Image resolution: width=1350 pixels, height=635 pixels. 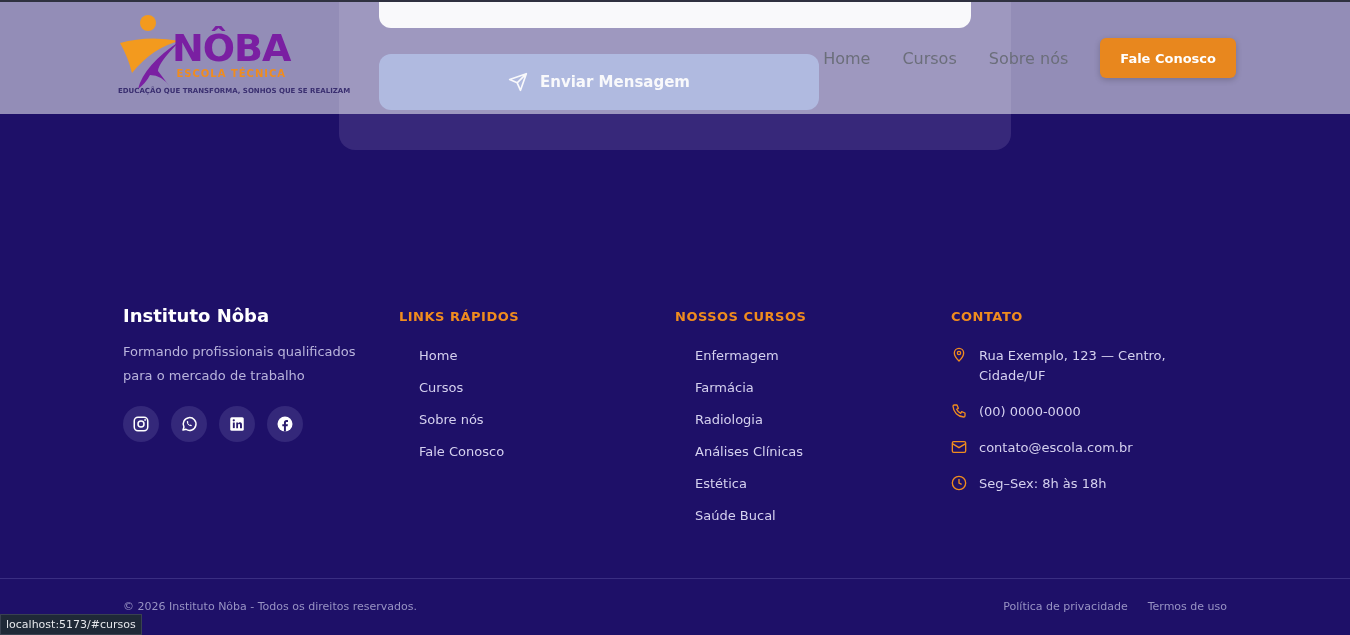 I want to click on footer-link: Fale Conosco, so click(x=547, y=451).